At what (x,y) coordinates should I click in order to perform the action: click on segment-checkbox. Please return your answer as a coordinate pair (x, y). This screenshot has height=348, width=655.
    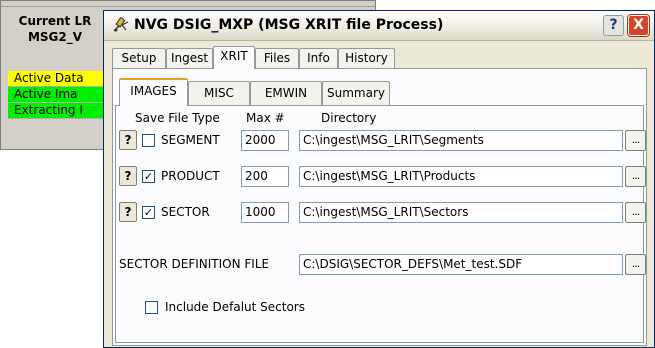
    Looking at the image, I should click on (148, 140).